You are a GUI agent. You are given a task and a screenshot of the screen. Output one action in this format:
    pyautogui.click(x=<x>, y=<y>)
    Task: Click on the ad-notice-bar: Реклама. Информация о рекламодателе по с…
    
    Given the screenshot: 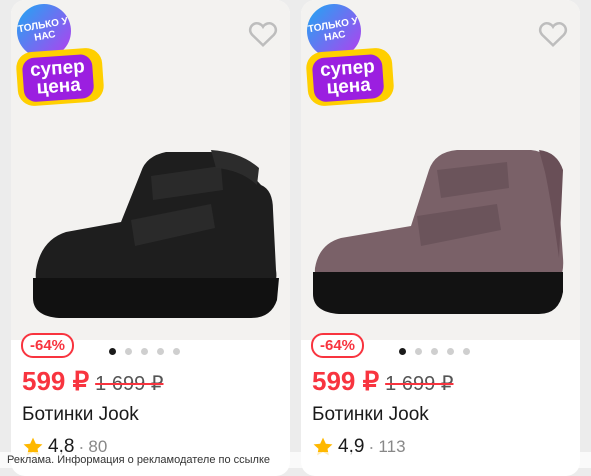 What is the action you would take?
    pyautogui.click(x=295, y=460)
    